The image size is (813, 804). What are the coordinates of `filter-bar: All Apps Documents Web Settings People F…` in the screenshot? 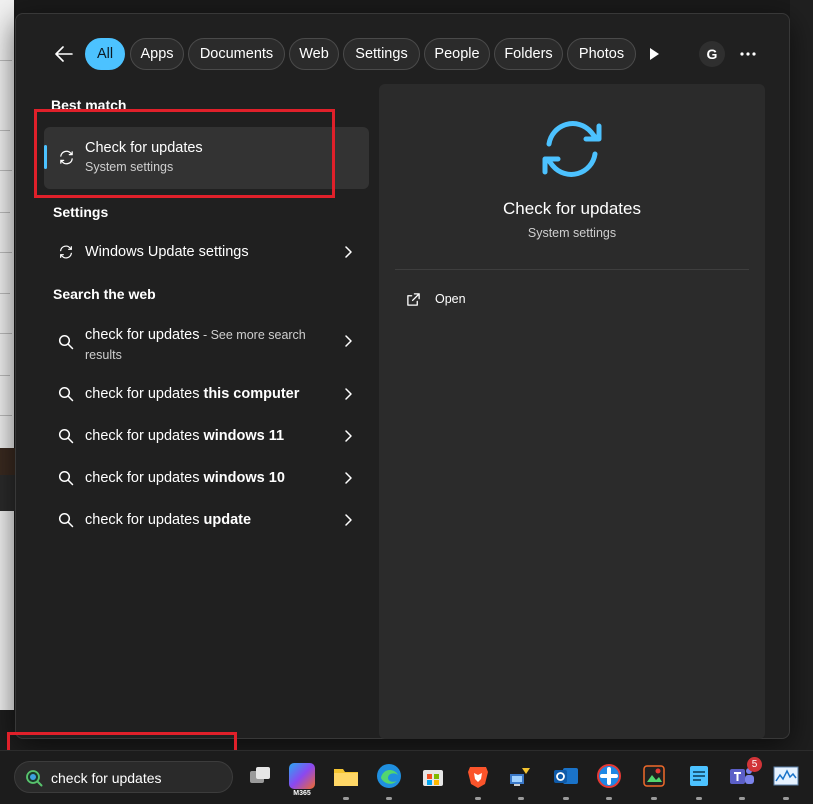 It's located at (402, 55).